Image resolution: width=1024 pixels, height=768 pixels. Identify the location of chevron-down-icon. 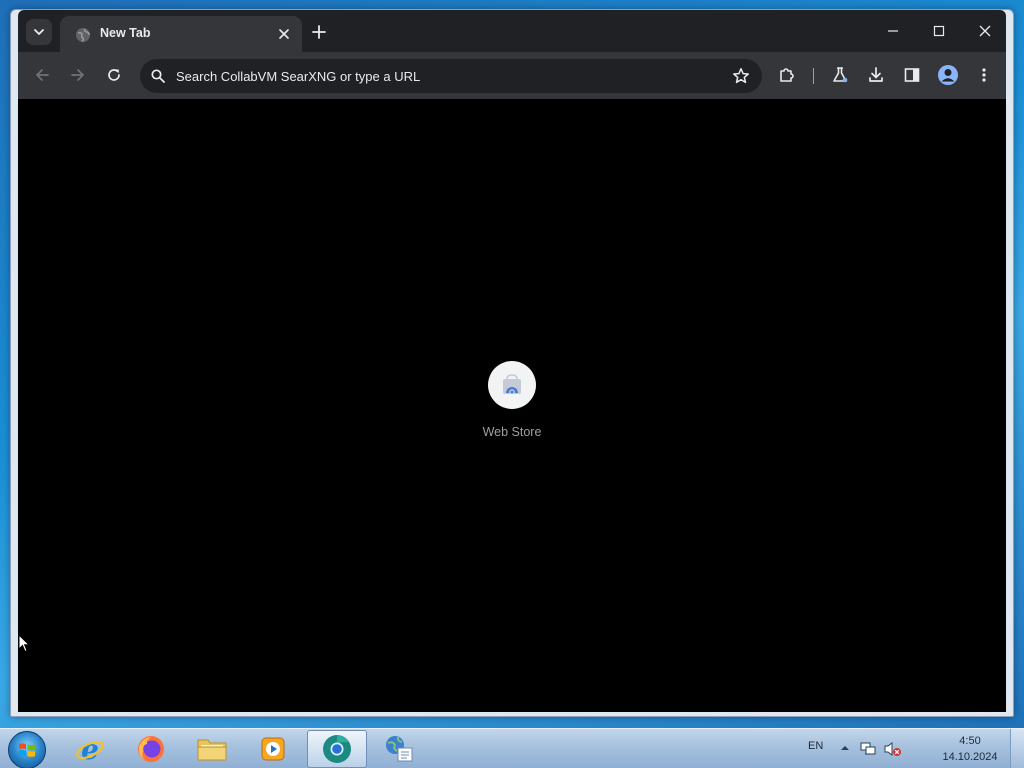
(39, 32).